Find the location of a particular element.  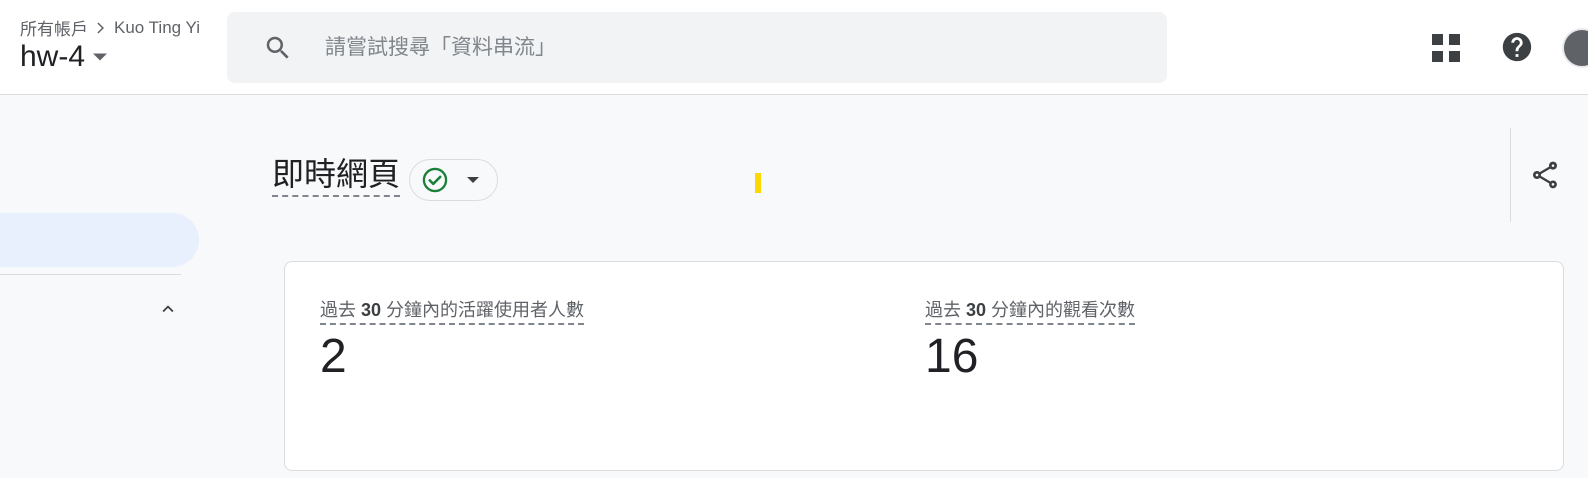

check-circle-icon is located at coordinates (435, 180).